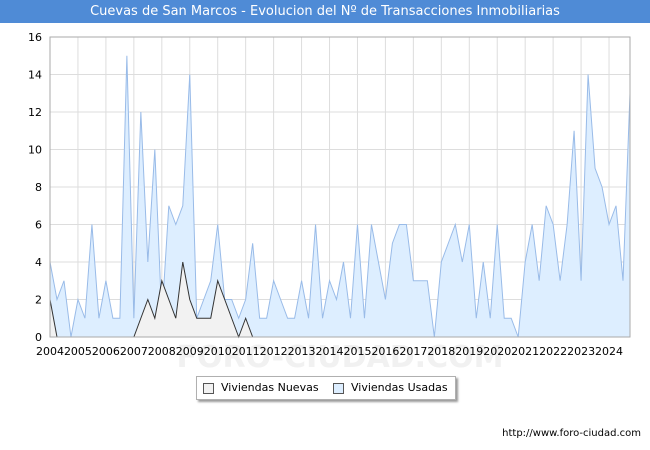 This screenshot has width=650, height=450. Describe the element at coordinates (190, 351) in the screenshot. I see `x-tick-label: 2009` at that location.